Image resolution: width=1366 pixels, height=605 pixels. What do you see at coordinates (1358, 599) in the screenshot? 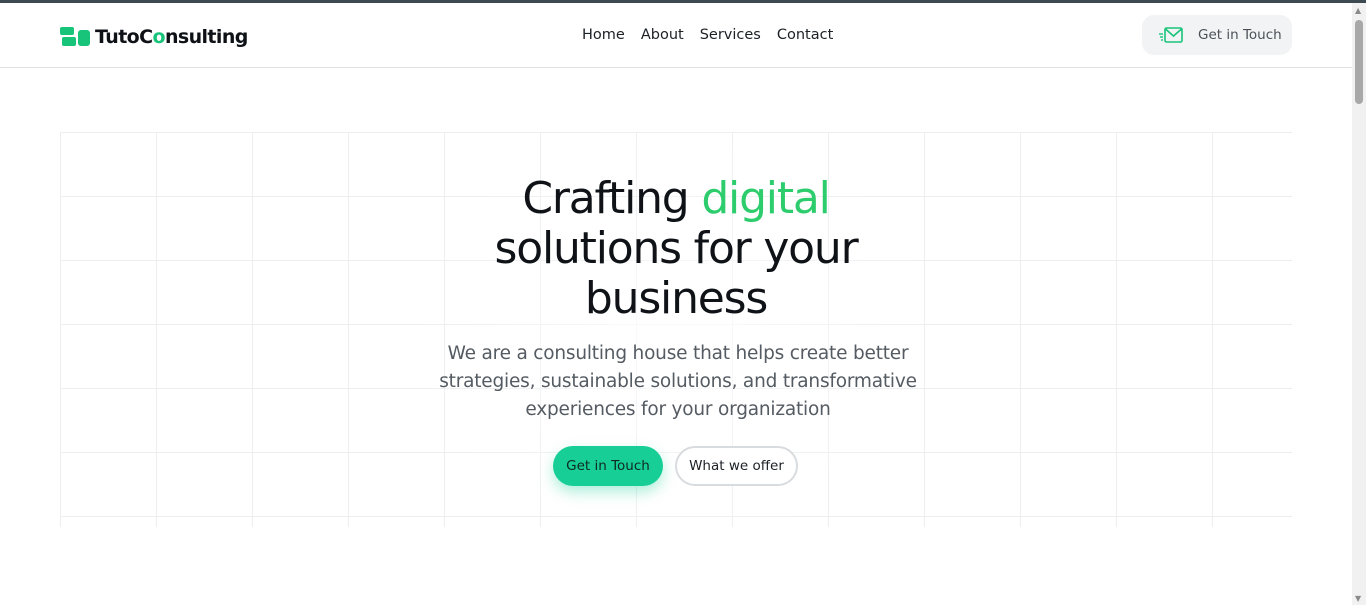
I see `scroll-down-icon: ▼` at bounding box center [1358, 599].